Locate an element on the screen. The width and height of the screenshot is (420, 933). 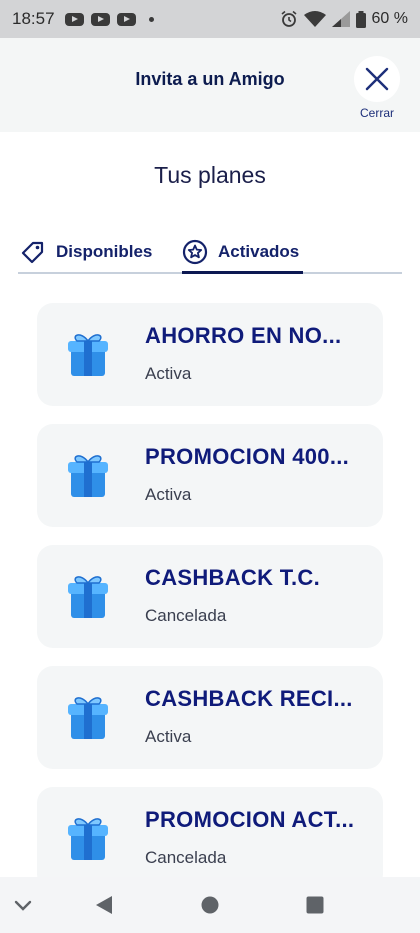
back-triangle-icon is located at coordinates (104, 905).